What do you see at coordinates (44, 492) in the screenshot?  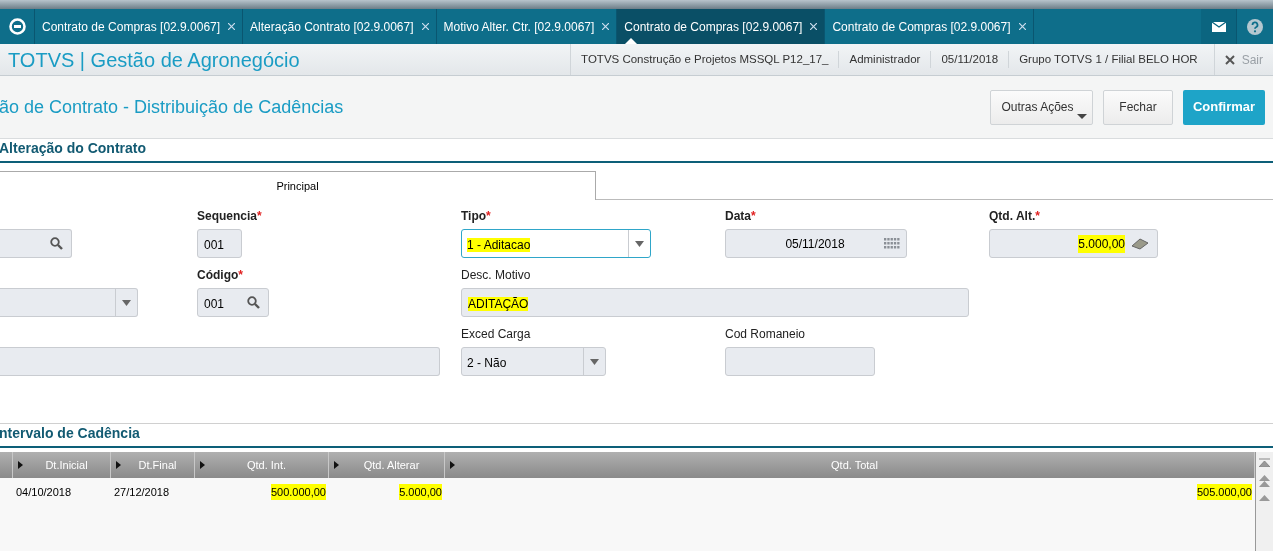 I see `table-cell-text: 04/10/2018` at bounding box center [44, 492].